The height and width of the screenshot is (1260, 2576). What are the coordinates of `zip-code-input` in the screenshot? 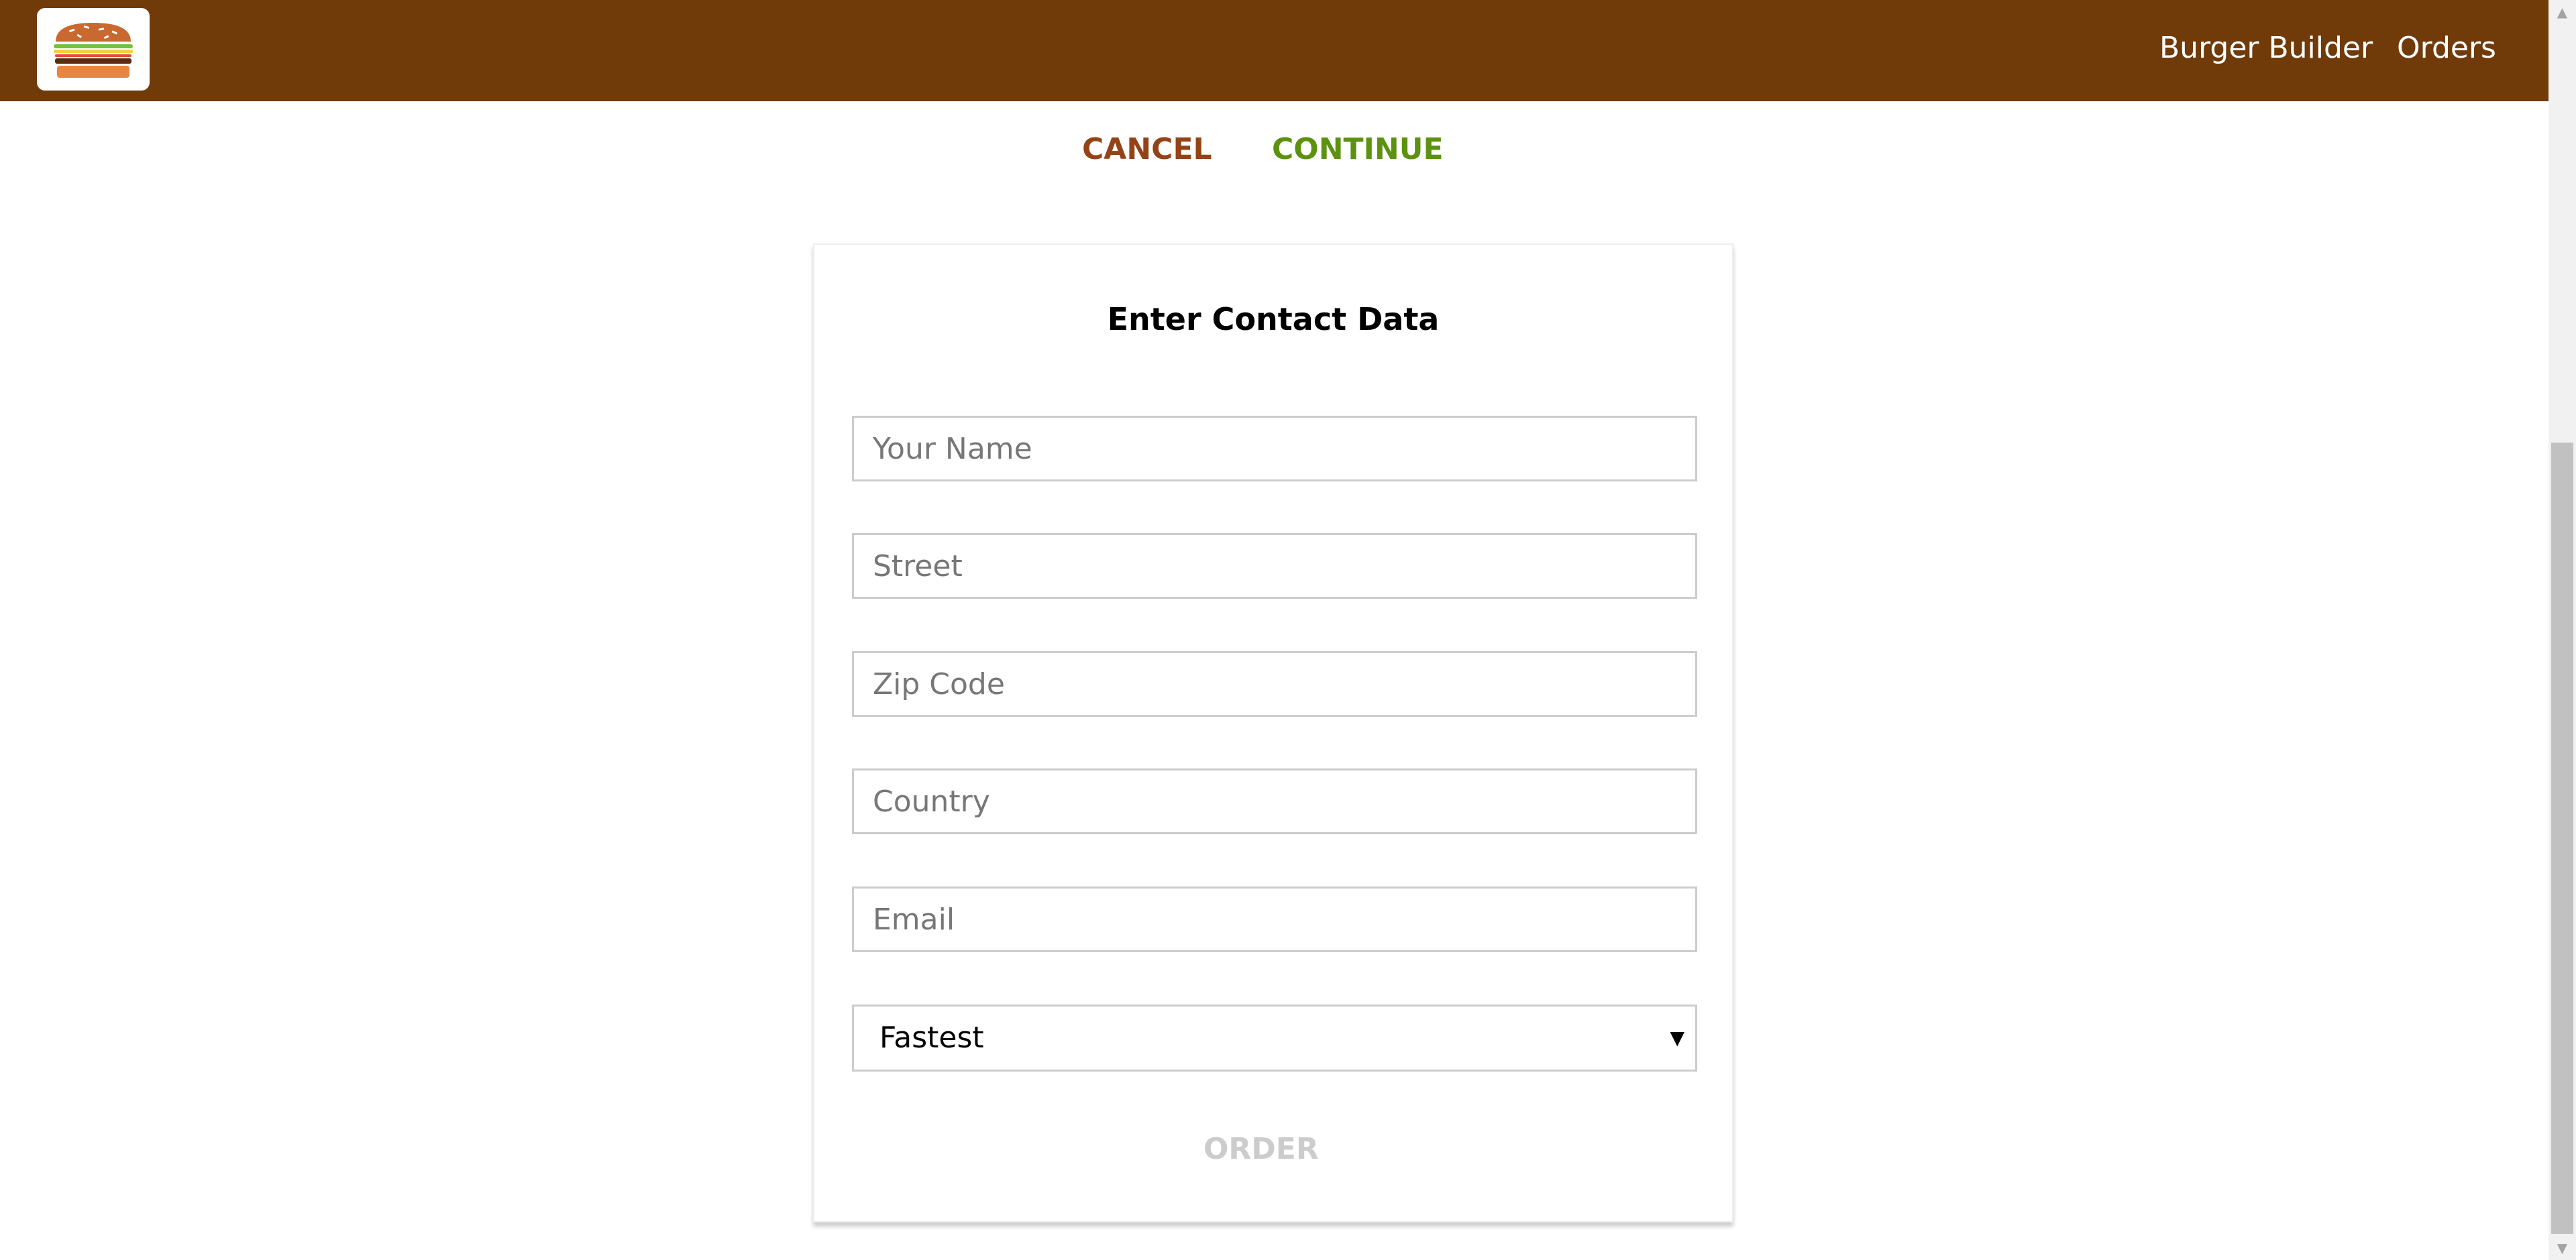 It's located at (1274, 684).